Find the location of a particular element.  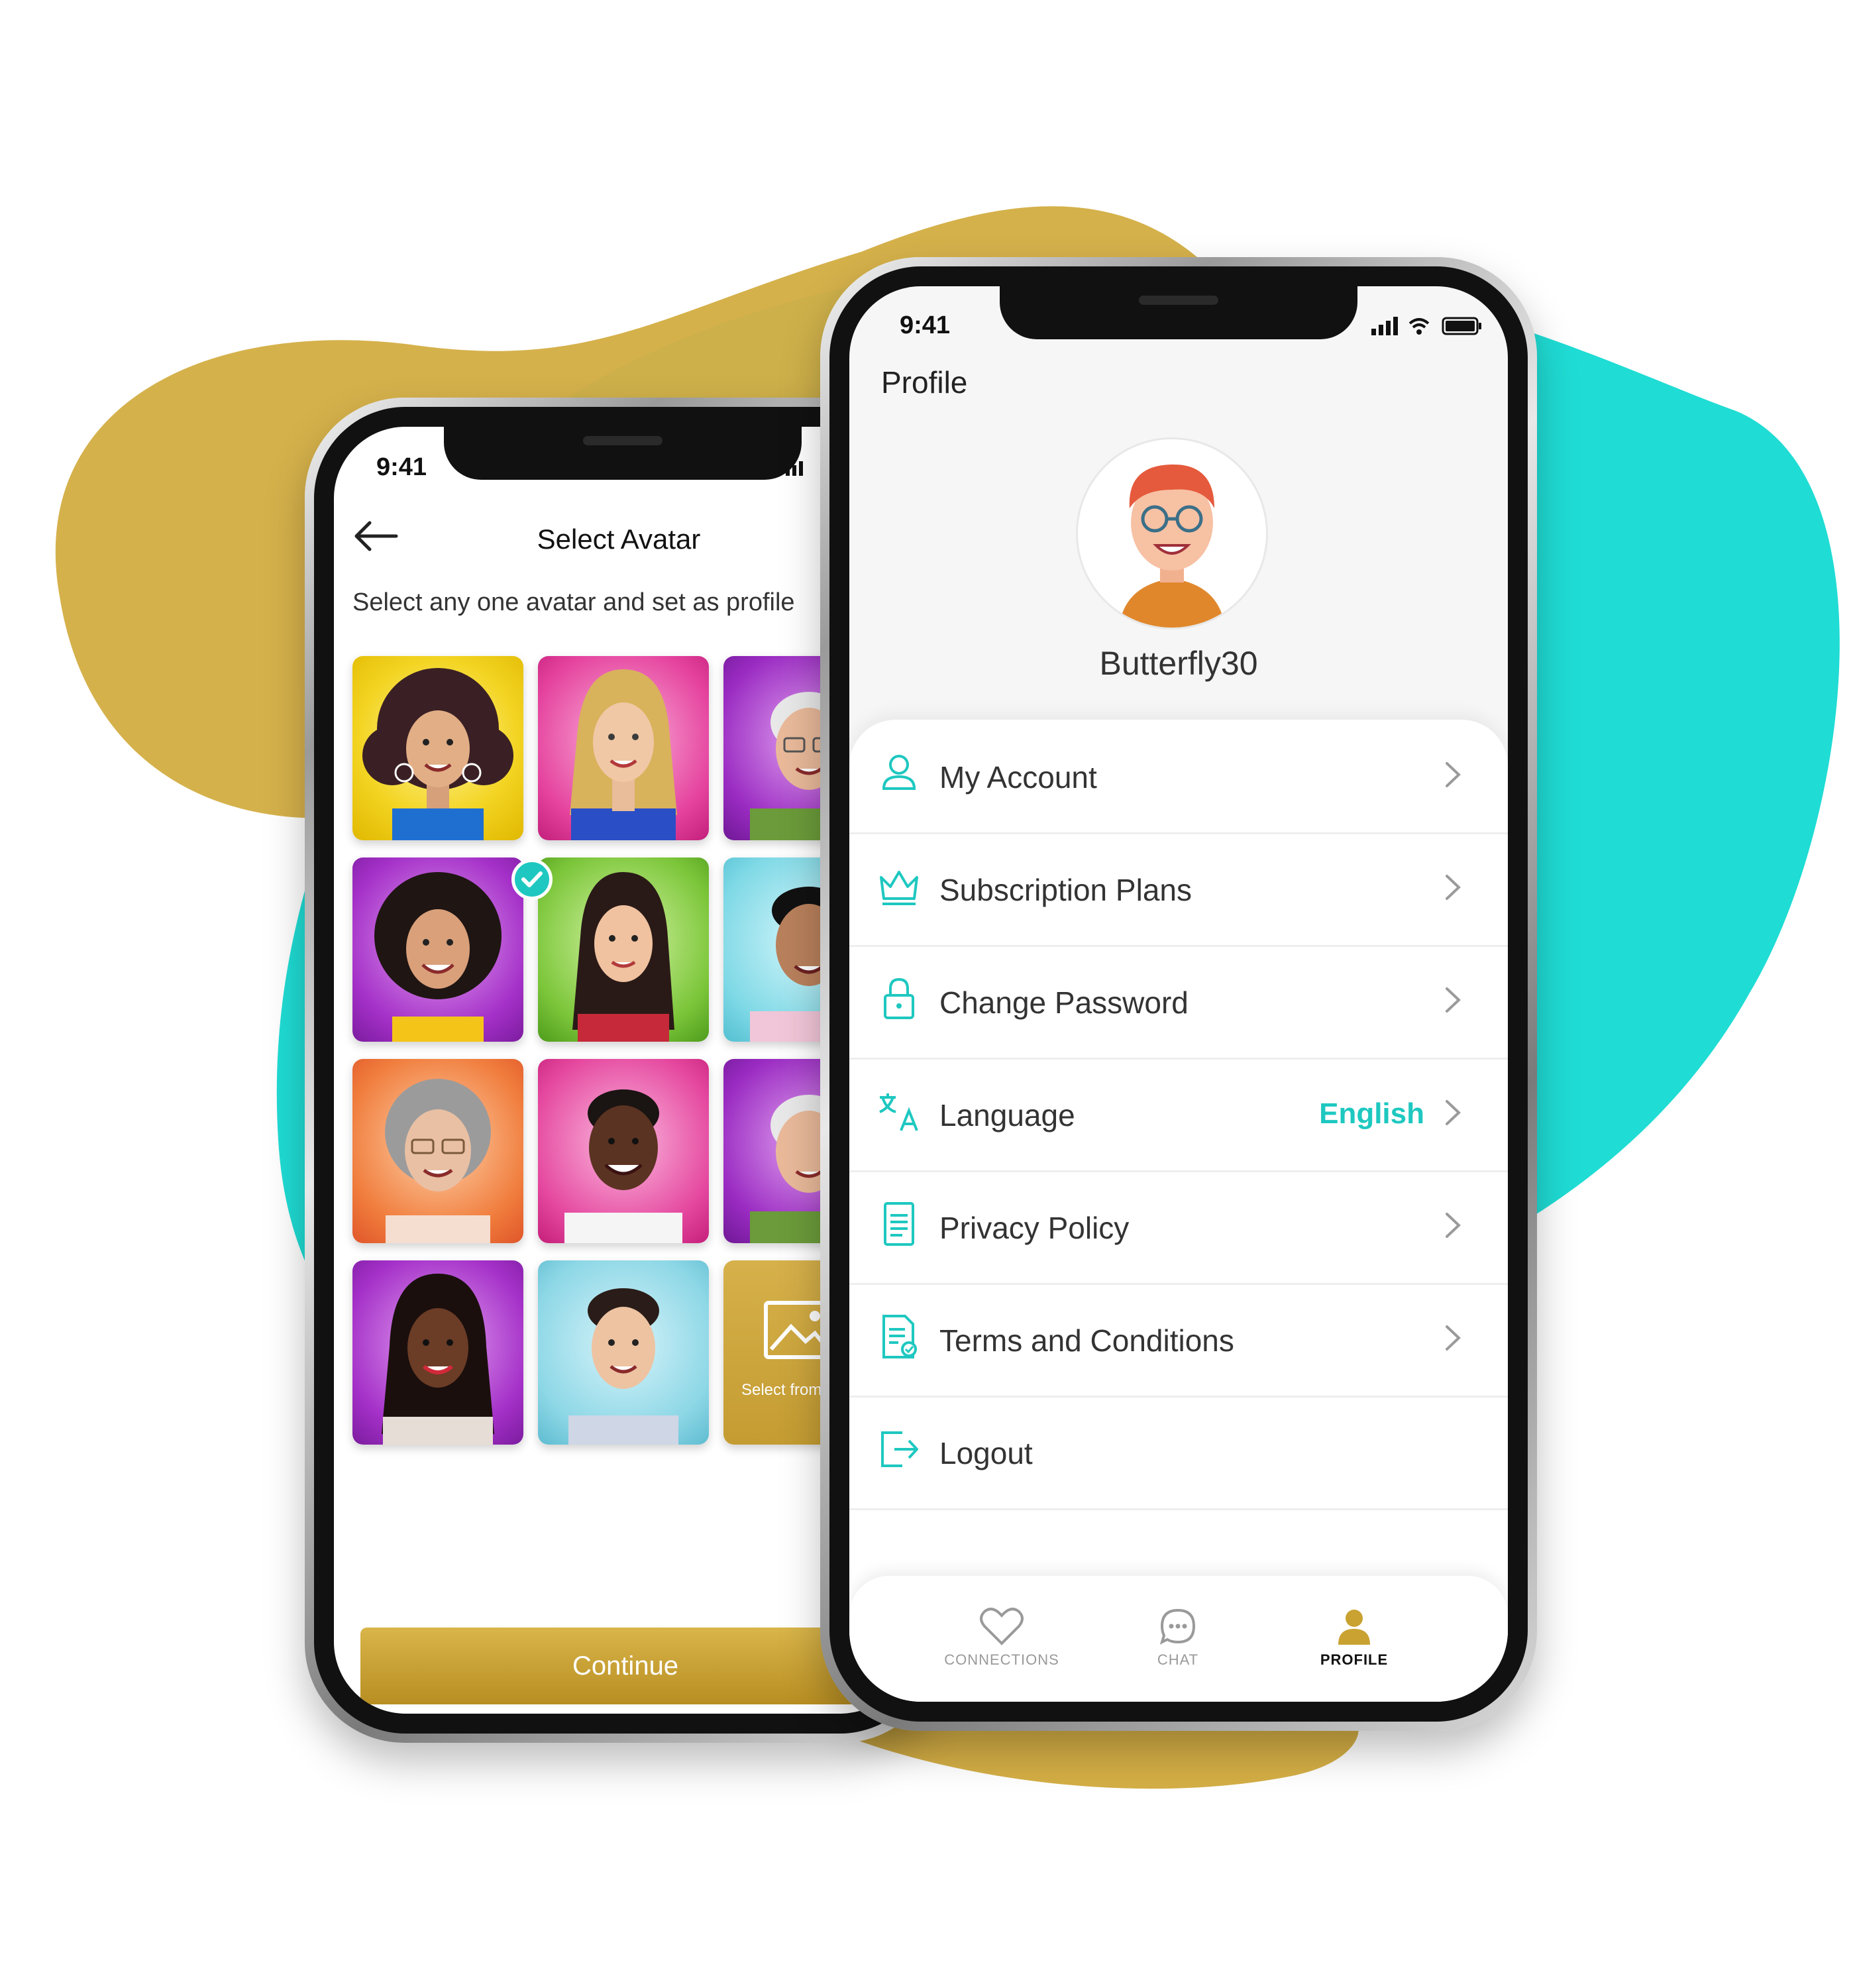

profile-avatar is located at coordinates (1172, 533).